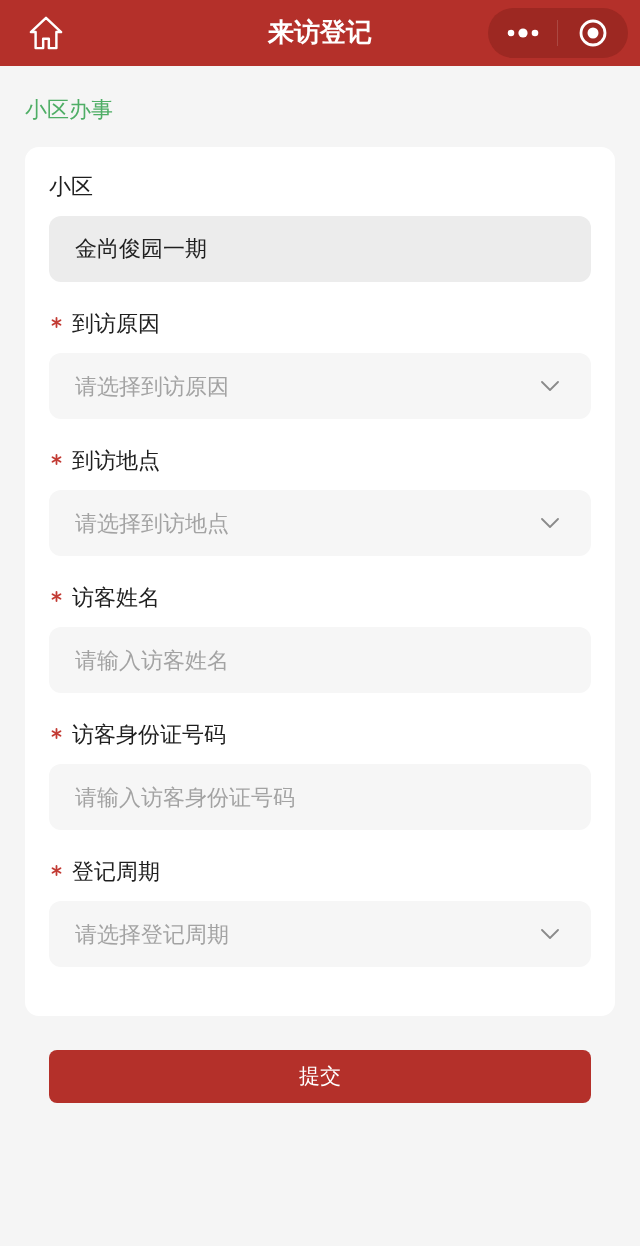 The image size is (640, 1246). What do you see at coordinates (116, 324) in the screenshot?
I see `field-label: 到访原因` at bounding box center [116, 324].